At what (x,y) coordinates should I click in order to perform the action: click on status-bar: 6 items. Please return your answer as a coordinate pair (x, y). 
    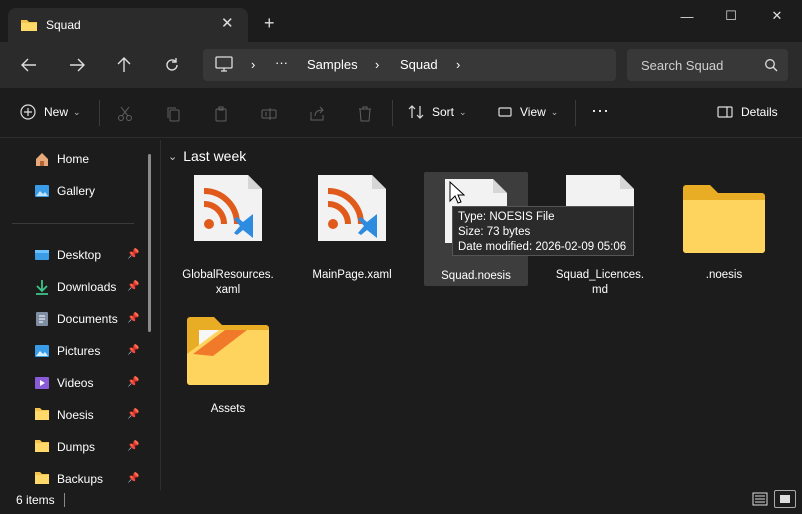
    Looking at the image, I should click on (401, 502).